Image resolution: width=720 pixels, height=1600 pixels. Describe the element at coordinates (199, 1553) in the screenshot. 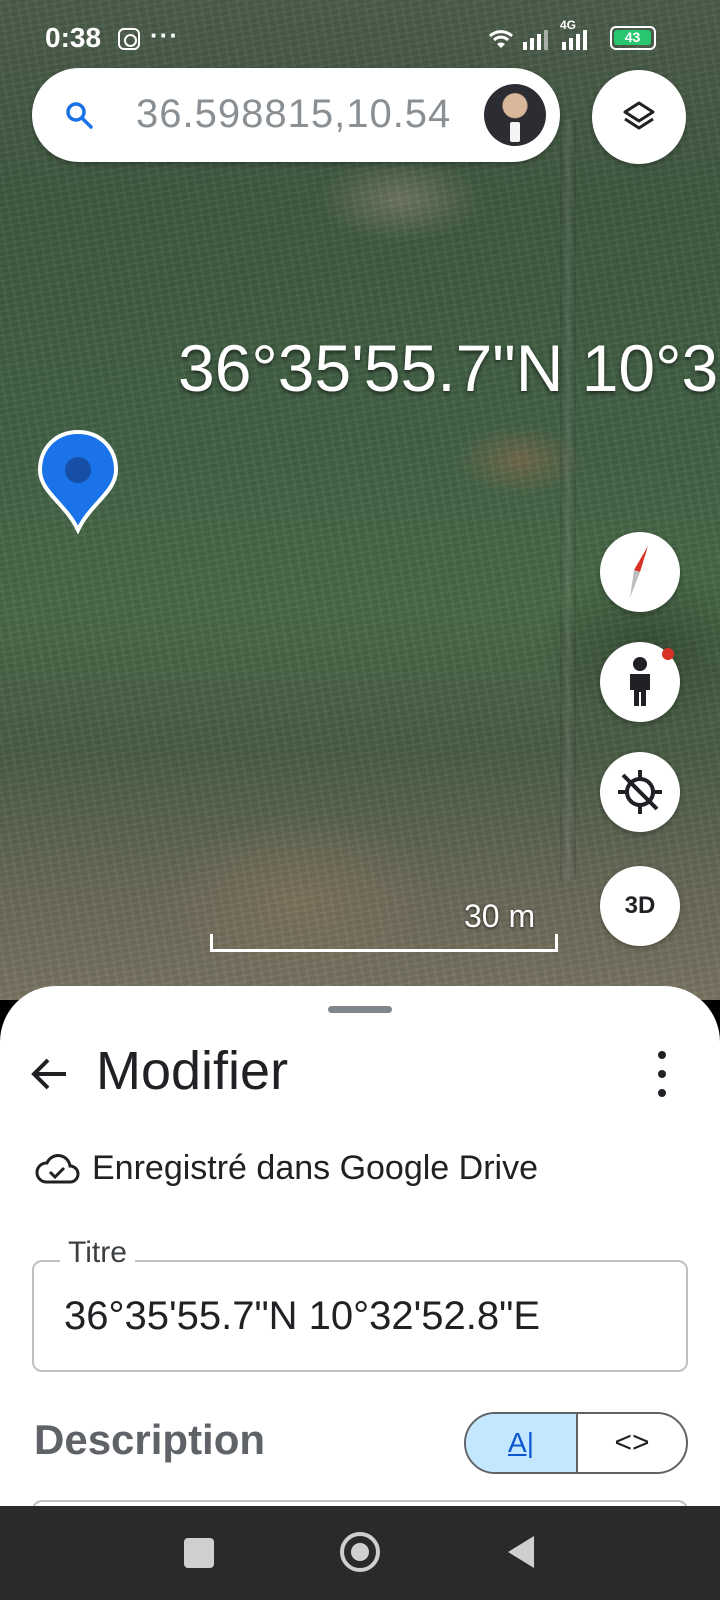

I see `recents-button` at that location.